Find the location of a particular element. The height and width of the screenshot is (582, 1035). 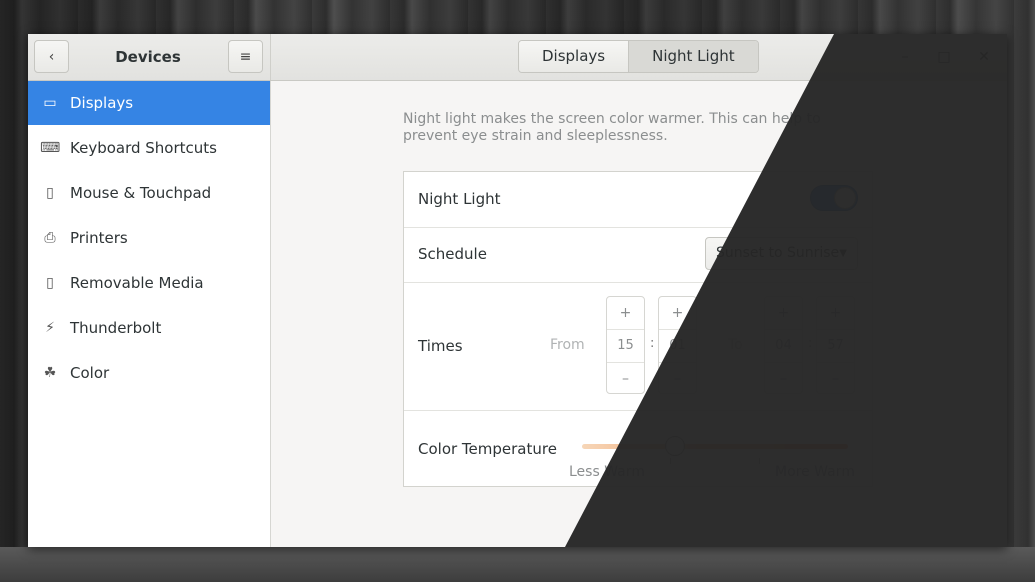

from-label: From is located at coordinates (567, 345).